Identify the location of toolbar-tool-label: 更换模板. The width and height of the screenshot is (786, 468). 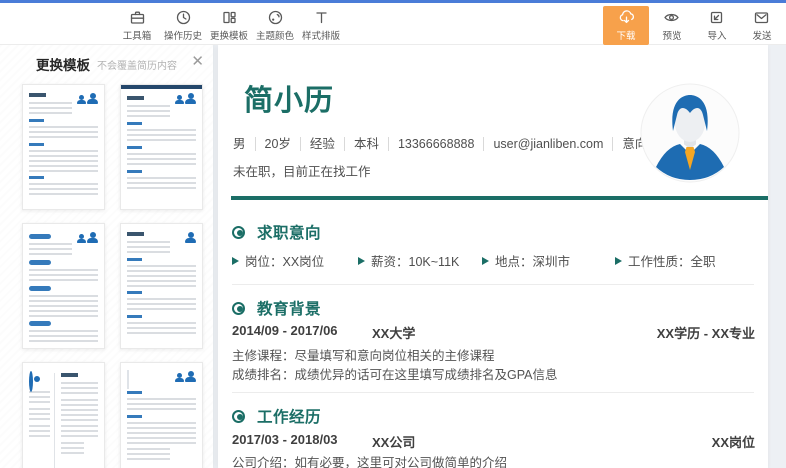
(229, 36).